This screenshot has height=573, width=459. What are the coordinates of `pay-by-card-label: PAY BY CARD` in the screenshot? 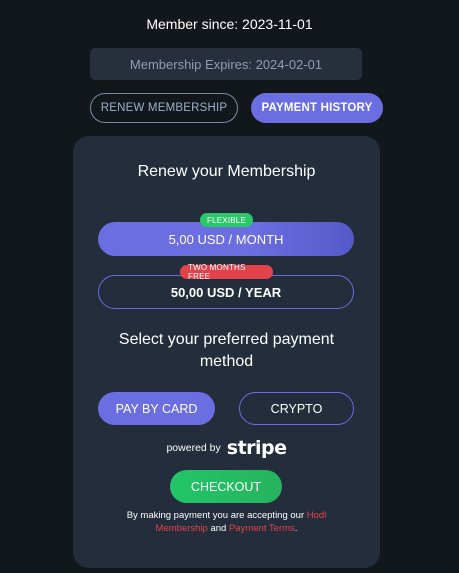 It's located at (156, 408).